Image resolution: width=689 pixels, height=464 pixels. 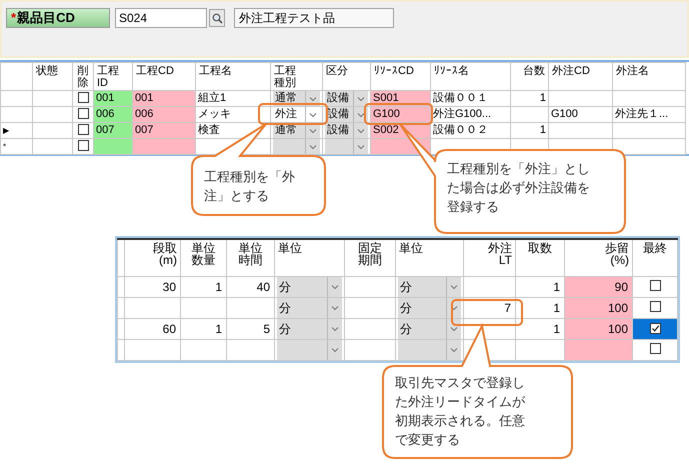 I want to click on required-mark: *, so click(x=13, y=18).